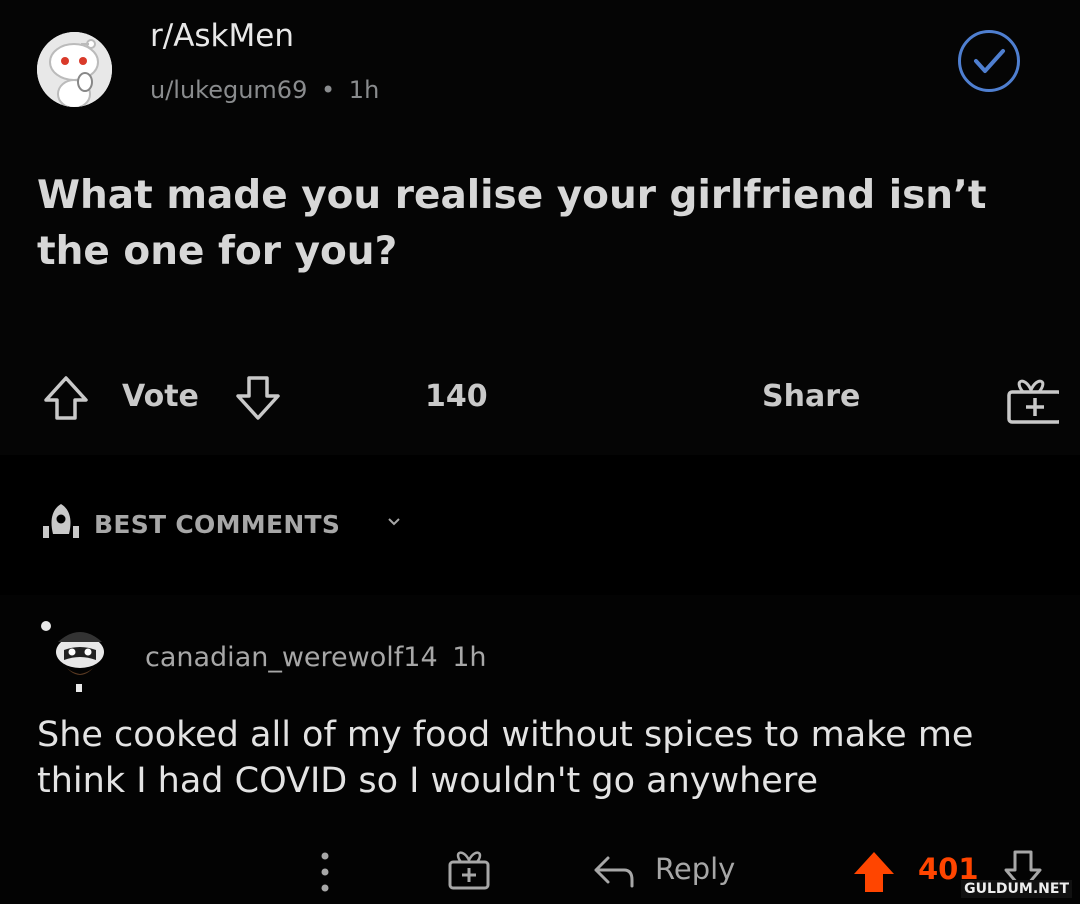 The height and width of the screenshot is (904, 1080). Describe the element at coordinates (217, 524) in the screenshot. I see `sort-label: BEST COMMENTS` at that location.